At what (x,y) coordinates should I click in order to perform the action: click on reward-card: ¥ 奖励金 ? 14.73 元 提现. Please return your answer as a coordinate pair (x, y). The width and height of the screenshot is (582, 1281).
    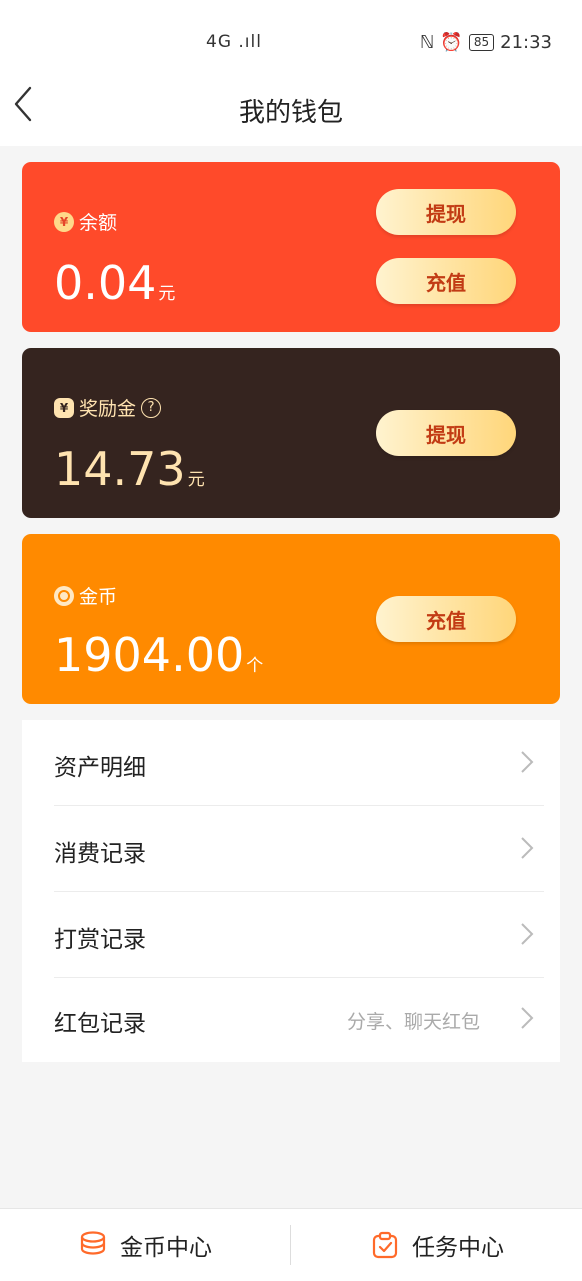
    Looking at the image, I should click on (291, 433).